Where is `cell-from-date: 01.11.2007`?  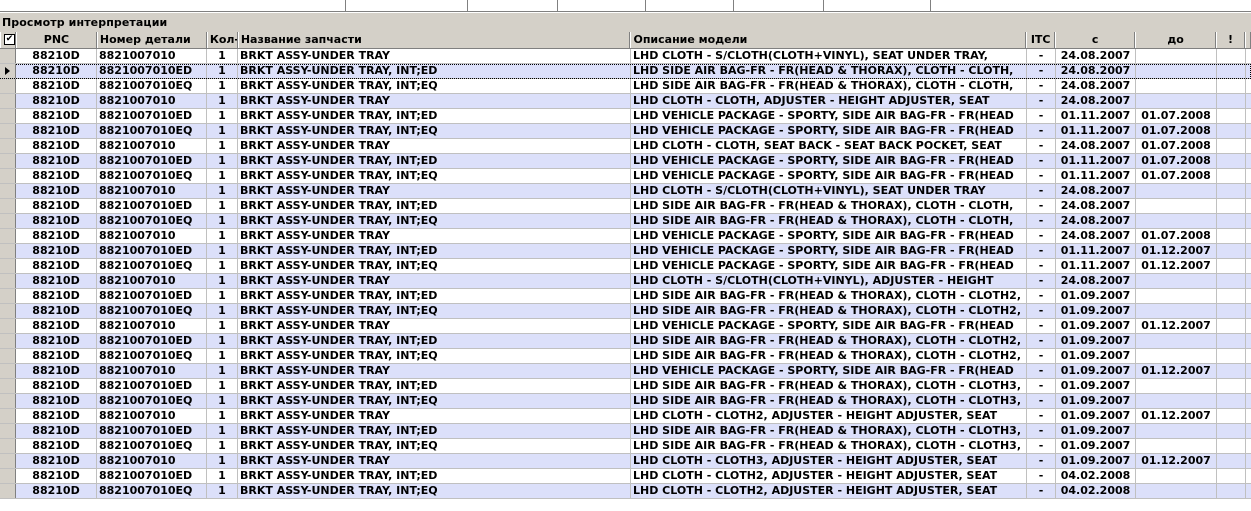 cell-from-date: 01.11.2007 is located at coordinates (1096, 116).